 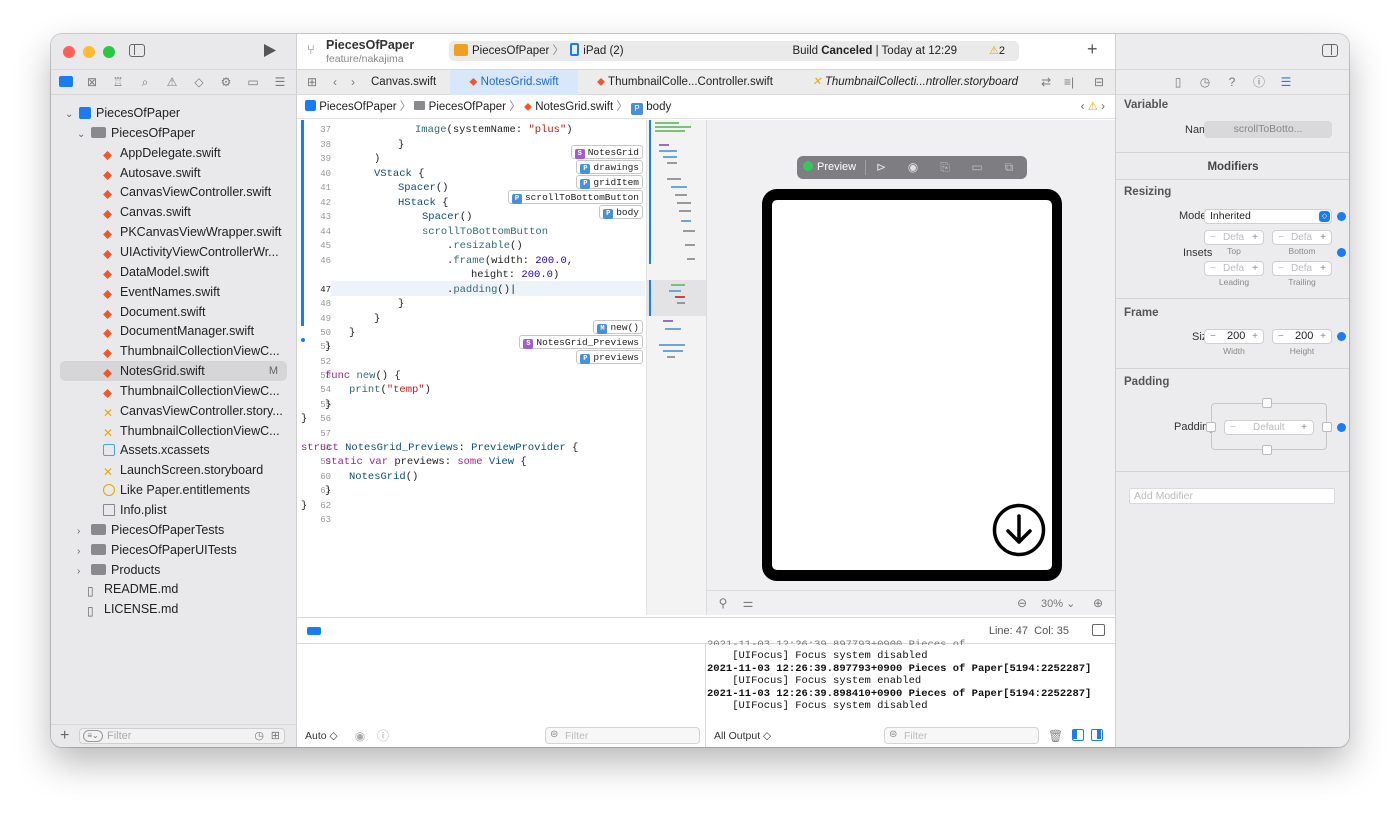 What do you see at coordinates (280, 82) in the screenshot?
I see `report-navigator-icon: ☰` at bounding box center [280, 82].